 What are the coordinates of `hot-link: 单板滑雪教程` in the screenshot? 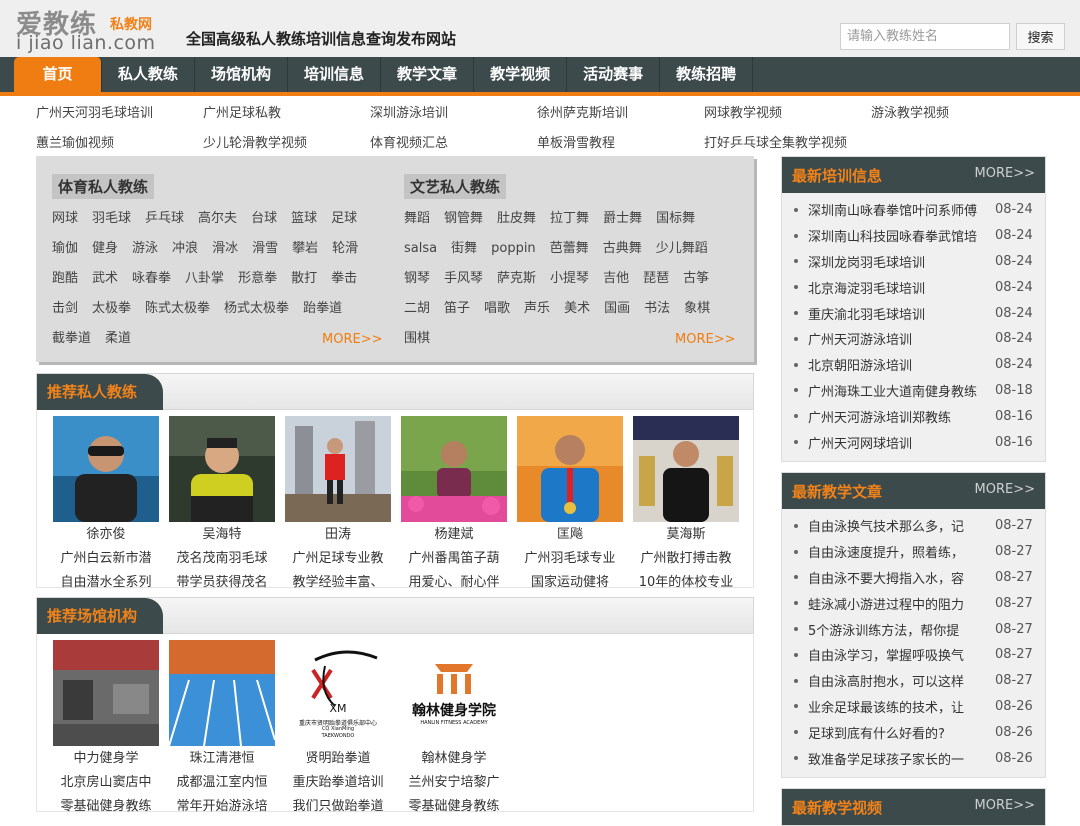 It's located at (620, 143).